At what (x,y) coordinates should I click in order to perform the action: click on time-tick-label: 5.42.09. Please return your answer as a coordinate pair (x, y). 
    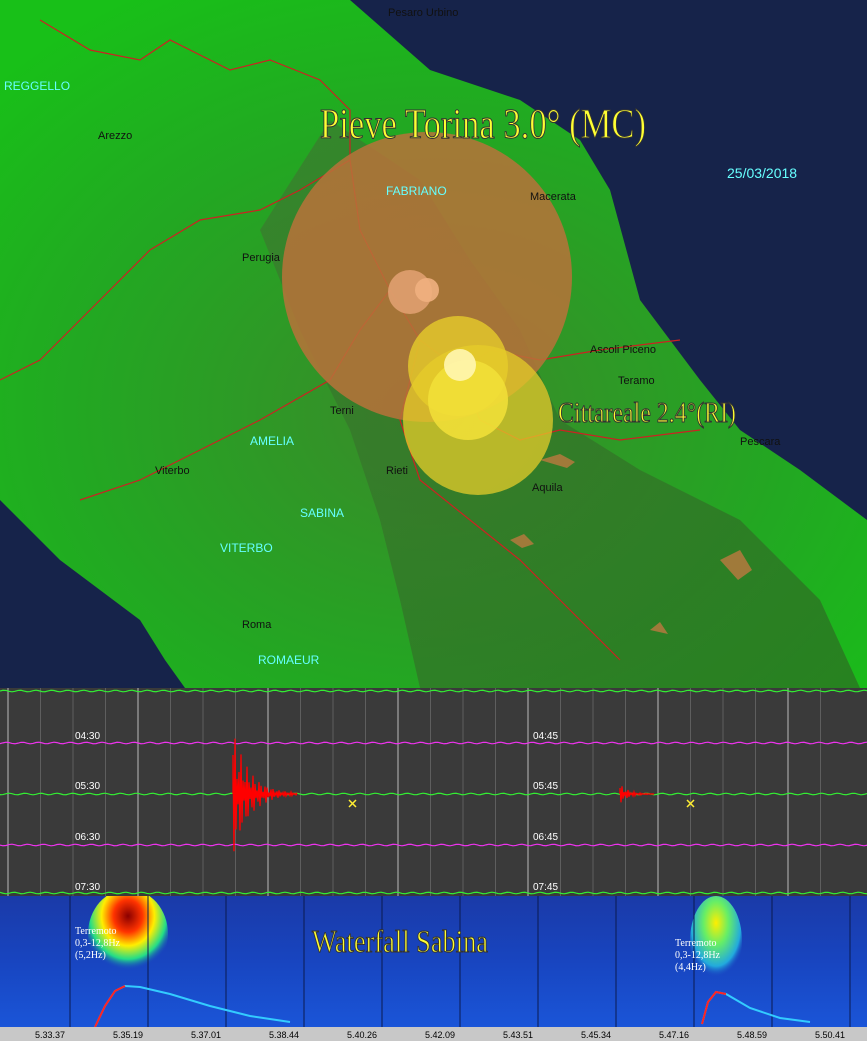
    Looking at the image, I should click on (440, 1035).